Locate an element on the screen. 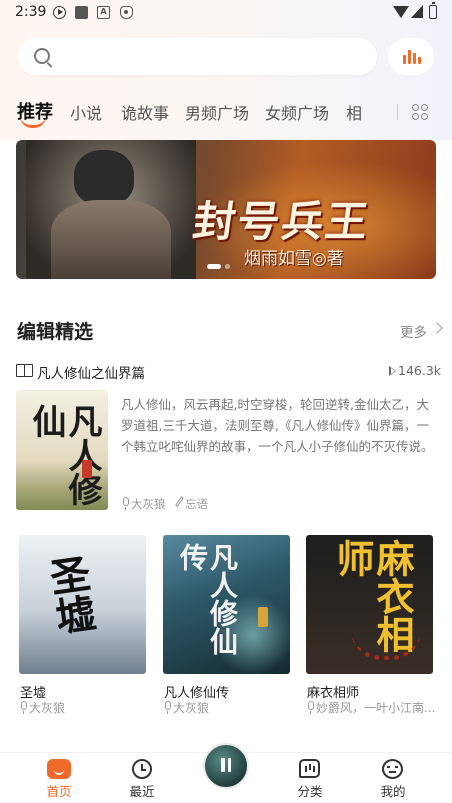 The height and width of the screenshot is (803, 452). cover-title: 圣墟 is located at coordinates (69, 595).